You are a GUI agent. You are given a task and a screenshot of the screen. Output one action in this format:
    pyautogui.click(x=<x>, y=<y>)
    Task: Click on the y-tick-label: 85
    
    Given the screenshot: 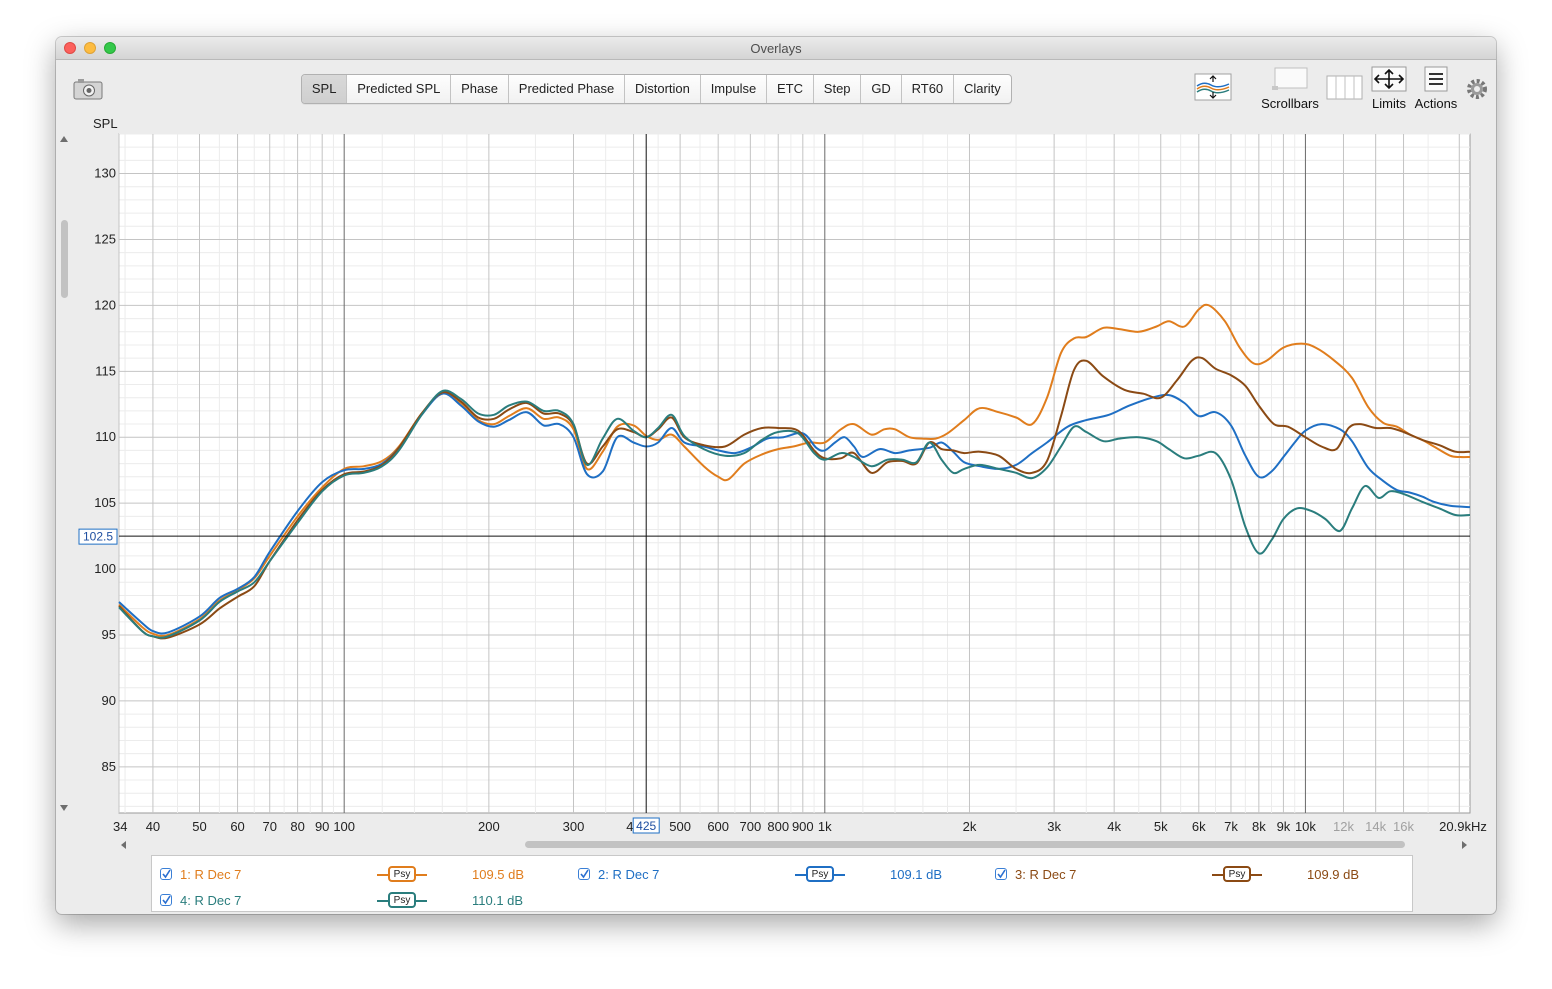 What is the action you would take?
    pyautogui.click(x=109, y=766)
    